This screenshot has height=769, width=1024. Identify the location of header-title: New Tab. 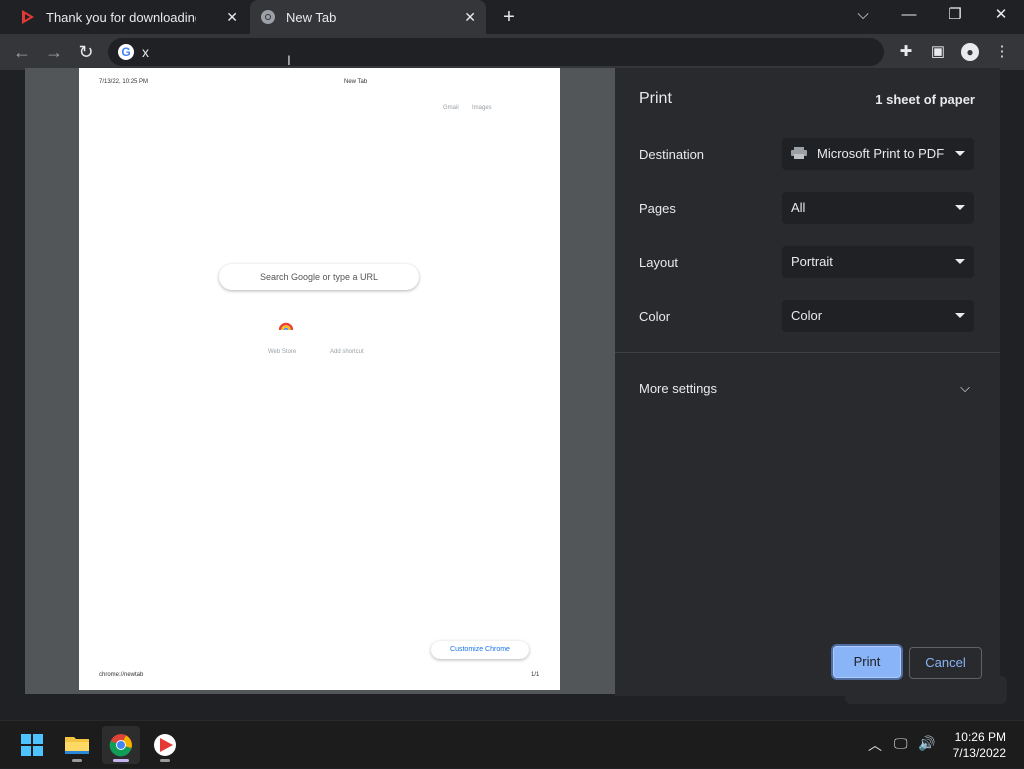
(356, 82).